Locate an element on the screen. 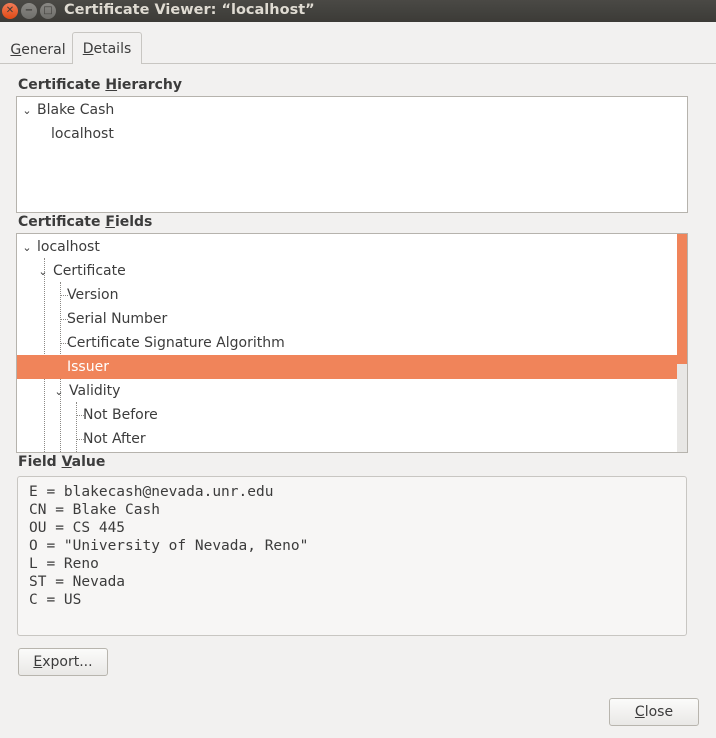  fields-row-certificate: ⌄ Certificate is located at coordinates (347, 271).